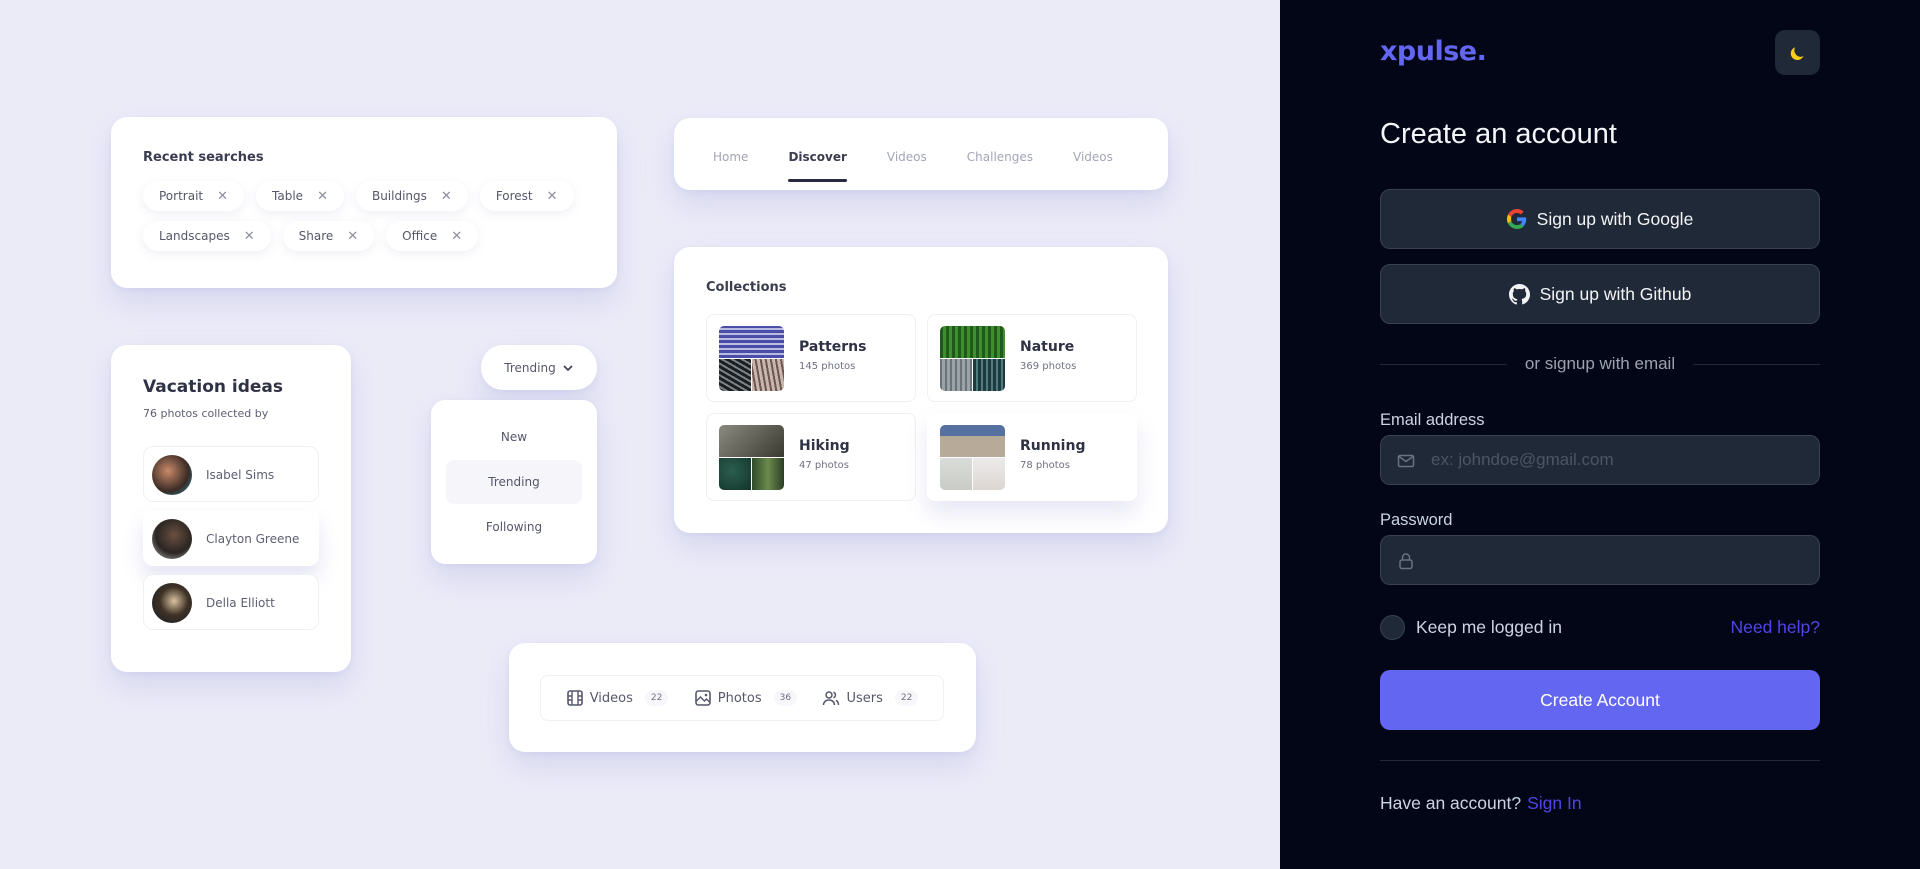  Describe the element at coordinates (213, 387) in the screenshot. I see `vacation-title: Vacation ideas` at that location.